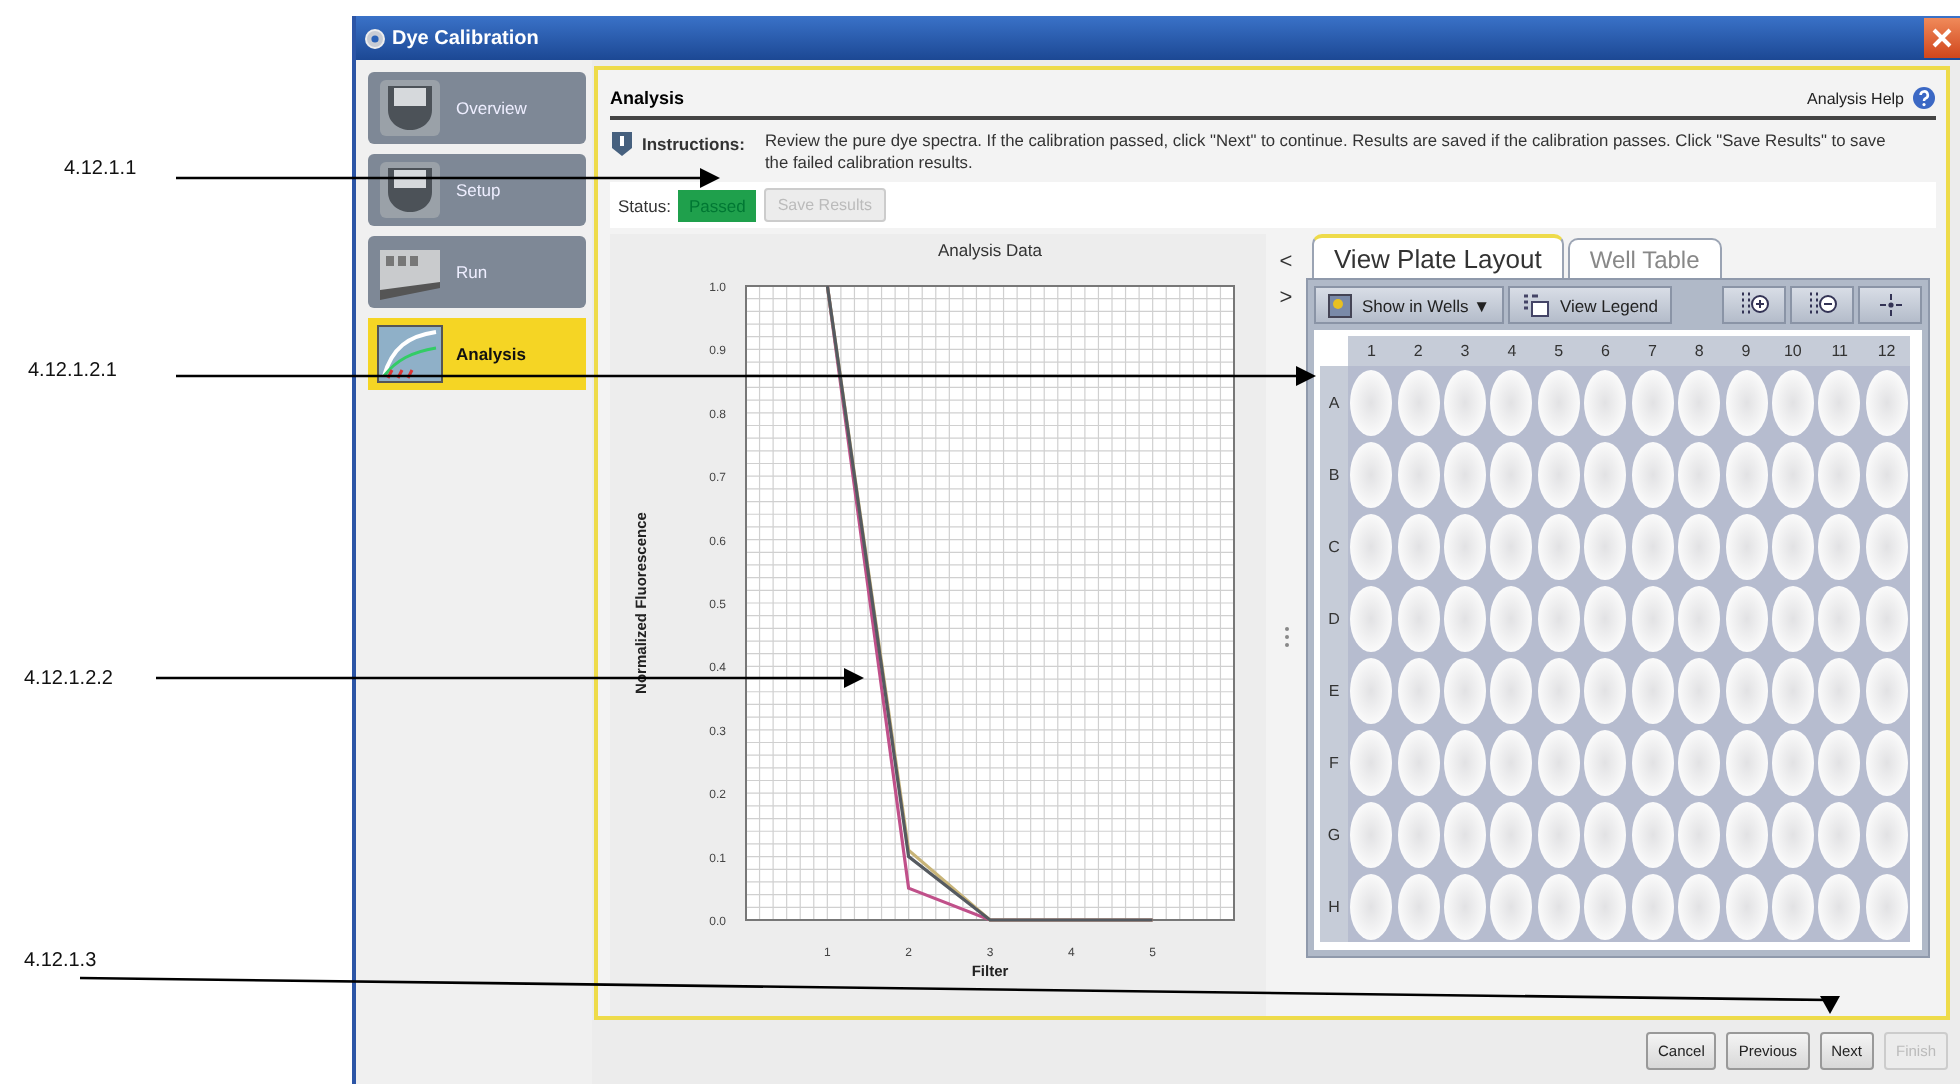 The width and height of the screenshot is (1960, 1084). What do you see at coordinates (1438, 256) in the screenshot?
I see `tab: View Plate Layout` at bounding box center [1438, 256].